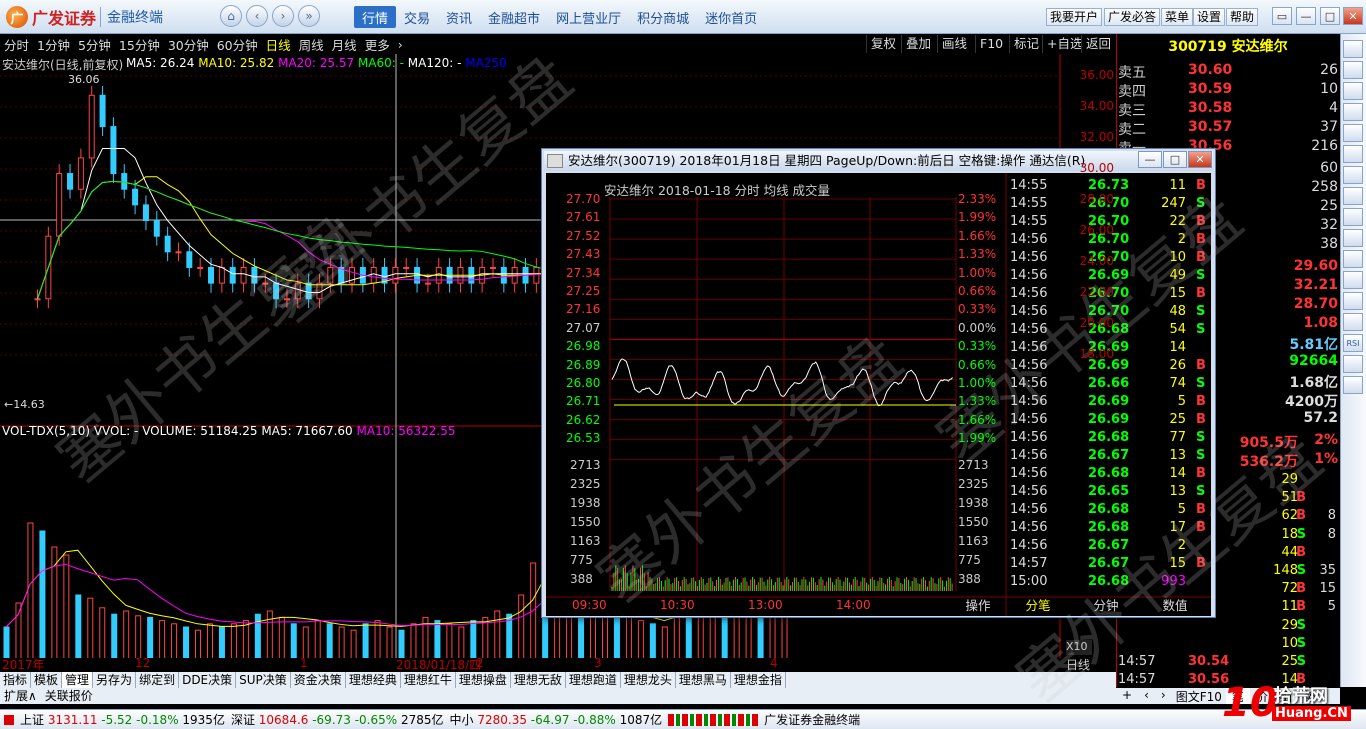 This screenshot has height=729, width=1366. Describe the element at coordinates (311, 44) in the screenshot. I see `period-weekly: 周线` at that location.